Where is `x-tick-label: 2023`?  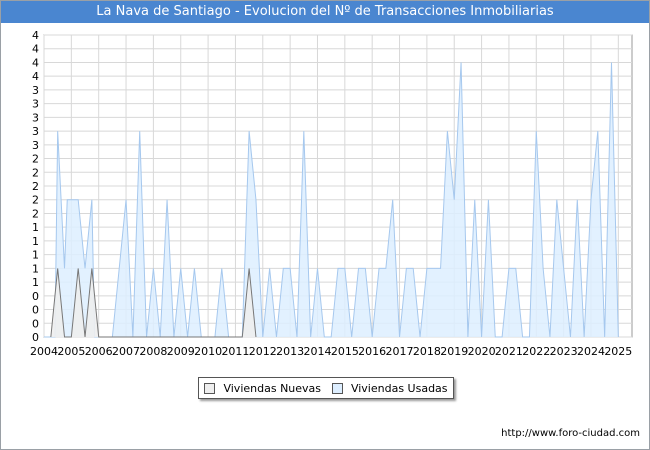 x-tick-label: 2023 is located at coordinates (564, 351).